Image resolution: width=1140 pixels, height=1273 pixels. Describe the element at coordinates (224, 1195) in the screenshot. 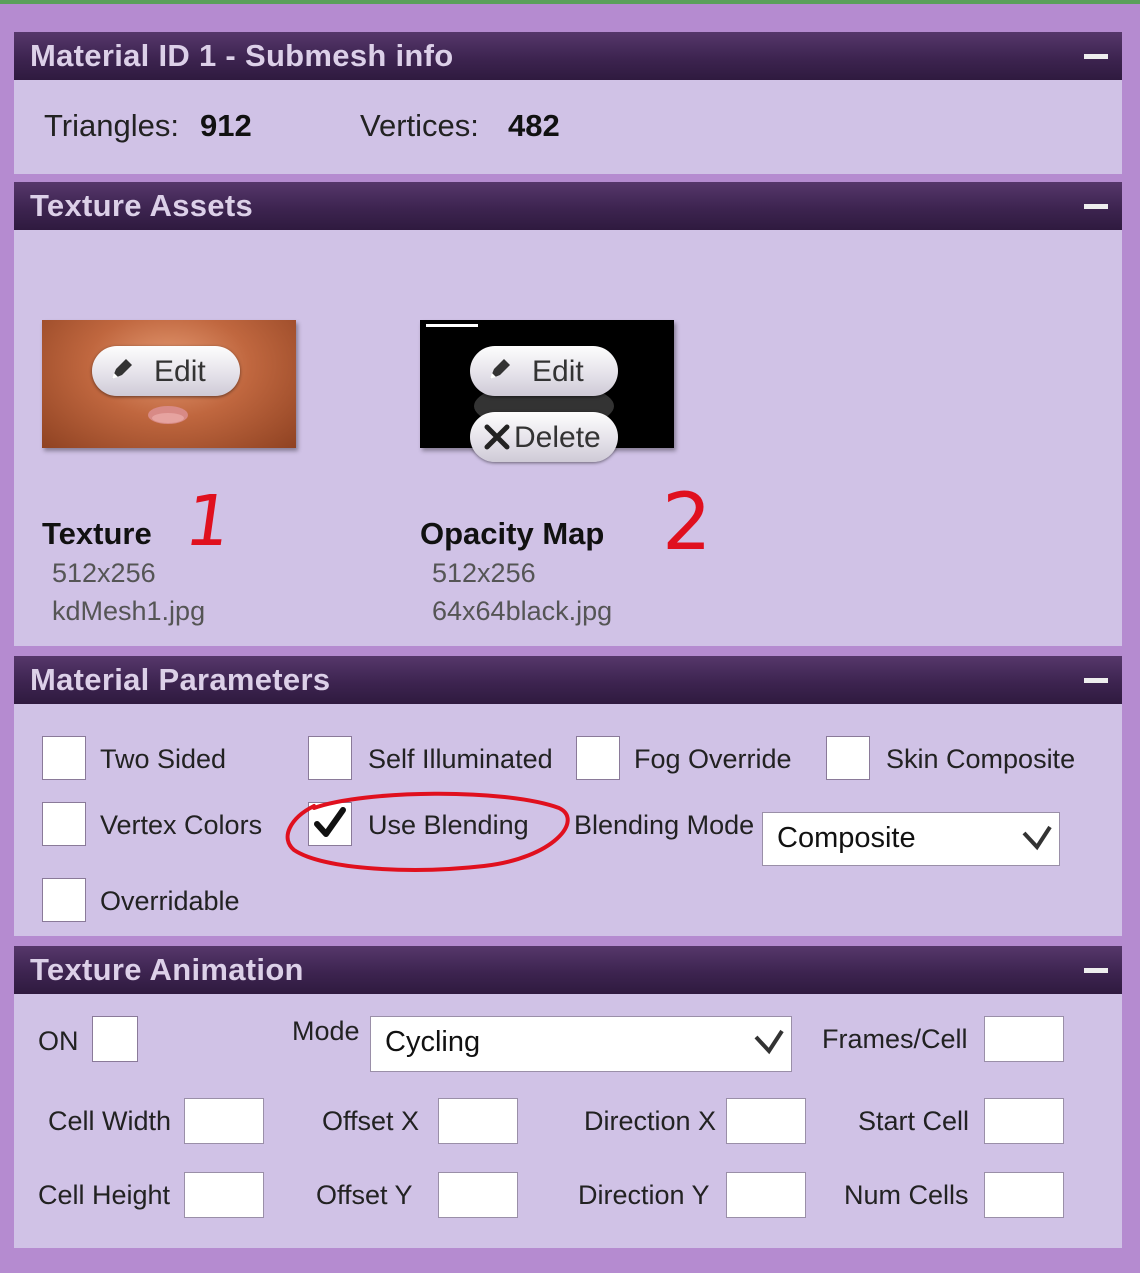

I see `cell-height-input` at that location.